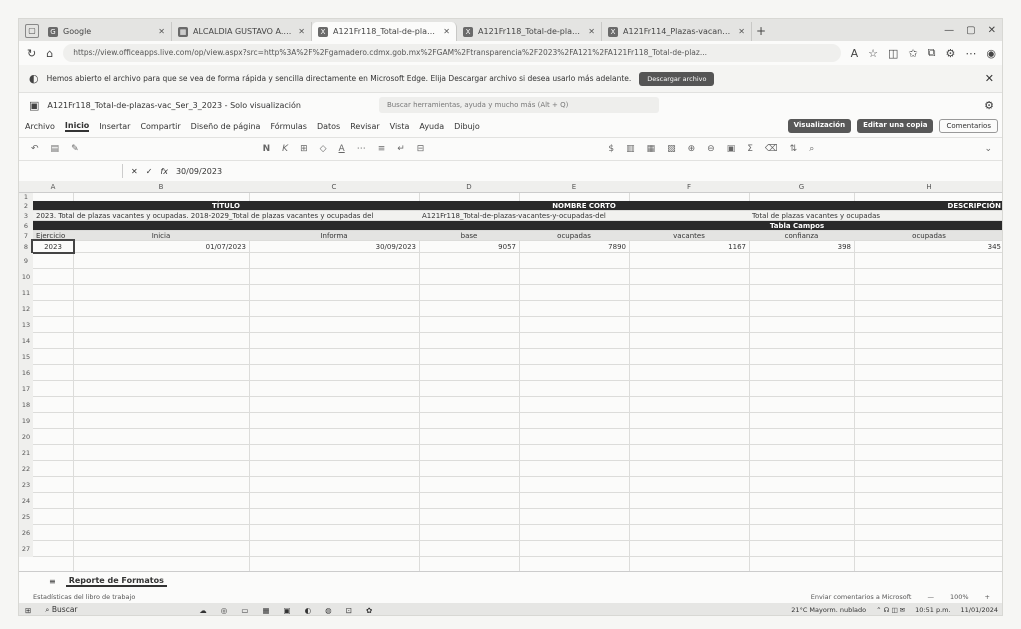 The width and height of the screenshot is (1021, 629). I want to click on ribbon-expand-icon: ⌄, so click(988, 149).